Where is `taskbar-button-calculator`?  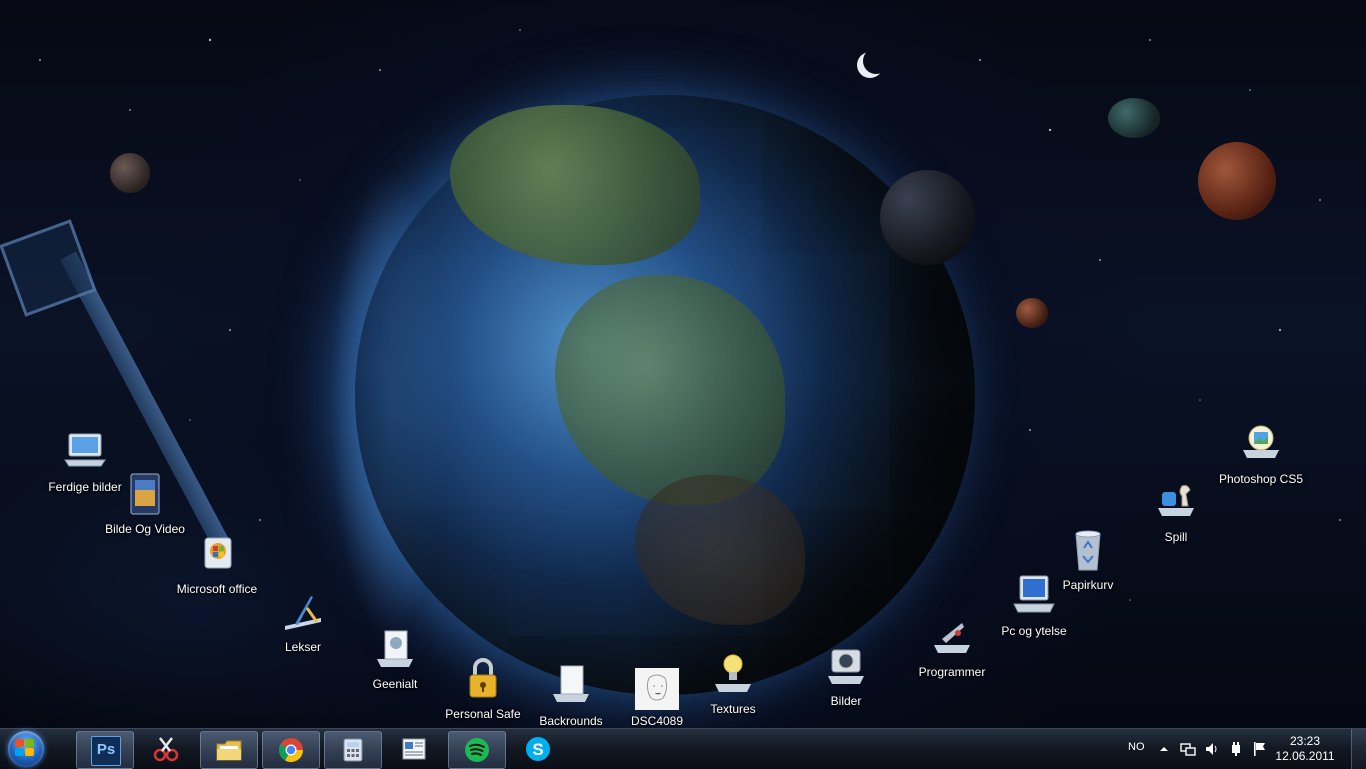 taskbar-button-calculator is located at coordinates (353, 750).